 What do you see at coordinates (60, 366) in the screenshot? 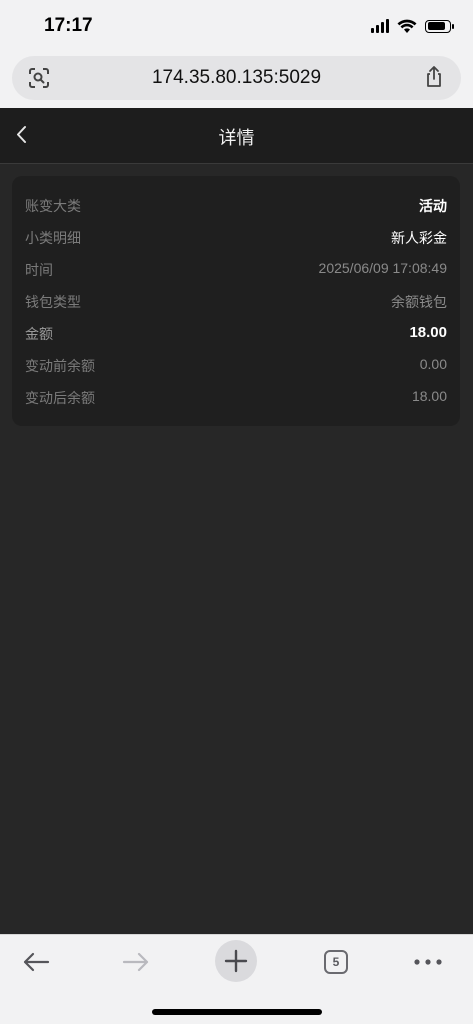
I see `detail-label: 变动前余额` at bounding box center [60, 366].